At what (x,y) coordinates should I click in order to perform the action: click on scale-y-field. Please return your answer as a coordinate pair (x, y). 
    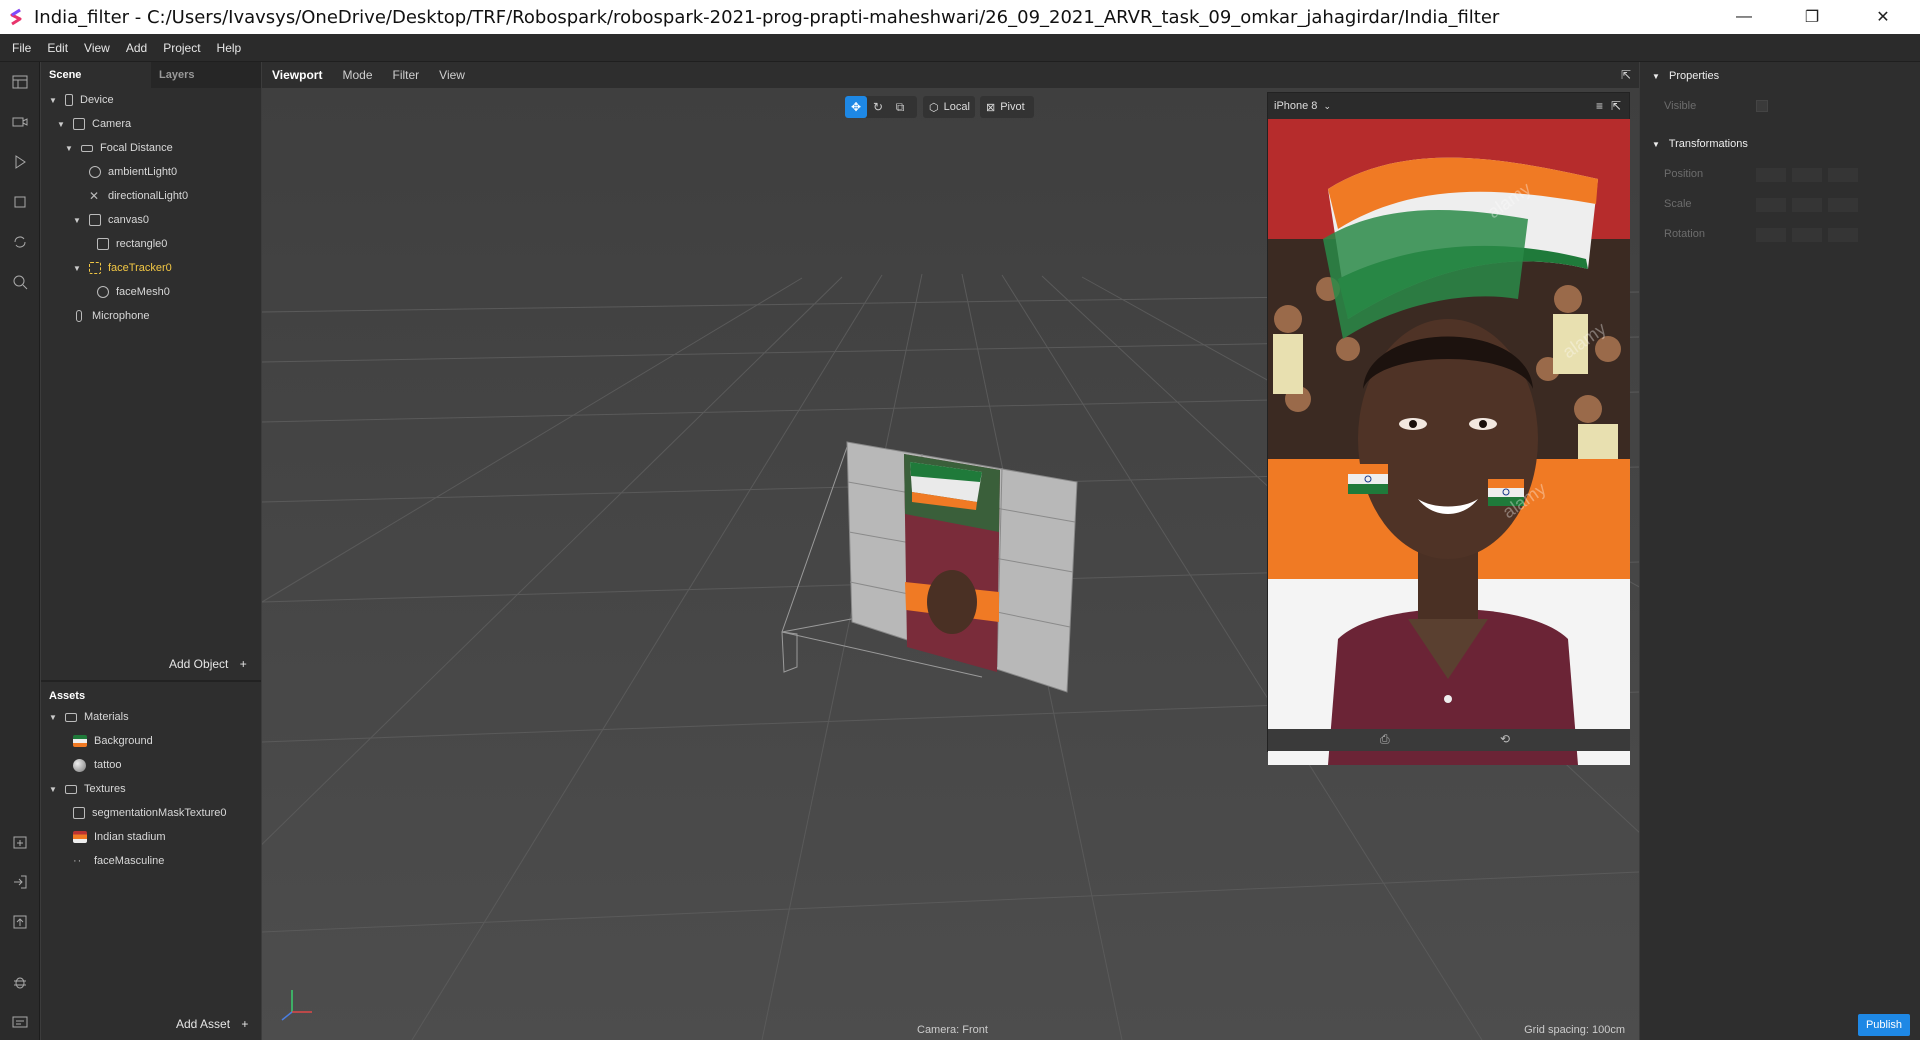
    Looking at the image, I should click on (1807, 205).